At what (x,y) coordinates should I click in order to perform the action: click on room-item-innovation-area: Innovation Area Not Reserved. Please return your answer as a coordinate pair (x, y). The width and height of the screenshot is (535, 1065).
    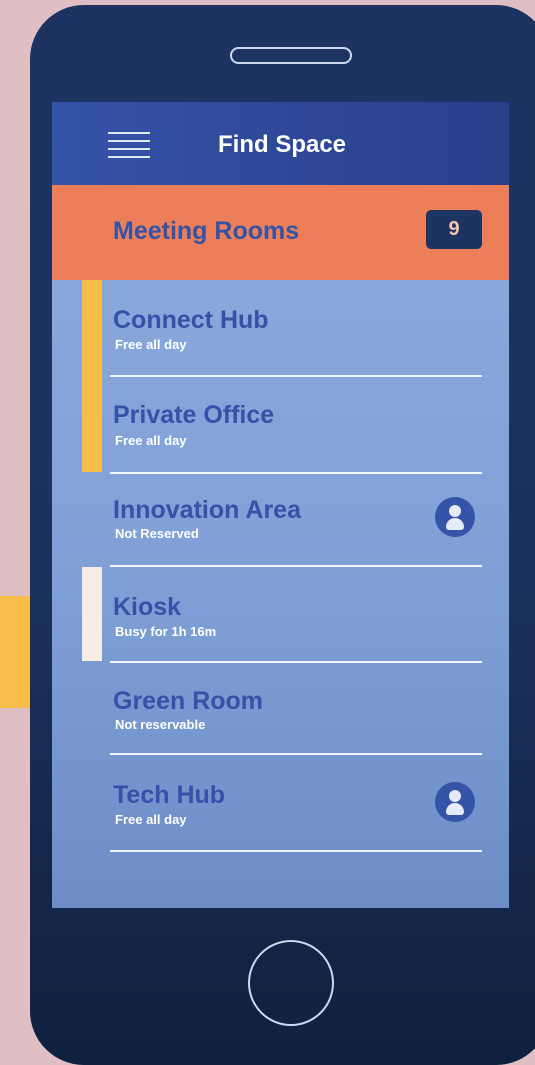
    Looking at the image, I should click on (280, 520).